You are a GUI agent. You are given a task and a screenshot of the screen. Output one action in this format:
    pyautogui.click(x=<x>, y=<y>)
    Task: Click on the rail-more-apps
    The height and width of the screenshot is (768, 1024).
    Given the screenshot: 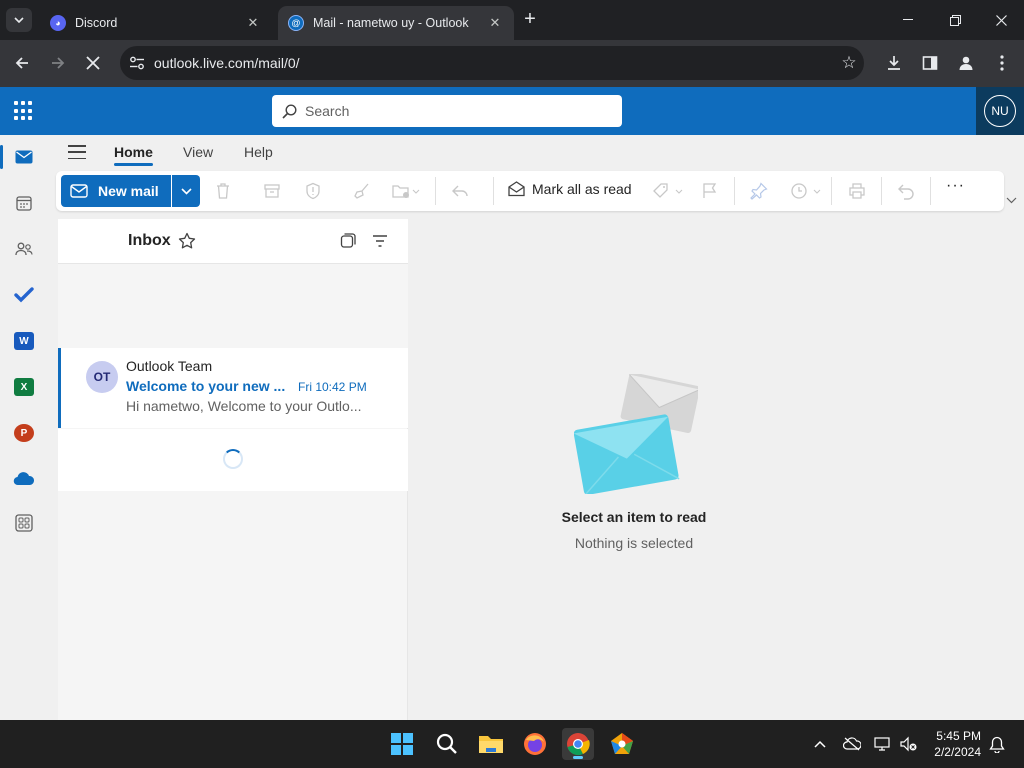 What is the action you would take?
    pyautogui.click(x=24, y=523)
    